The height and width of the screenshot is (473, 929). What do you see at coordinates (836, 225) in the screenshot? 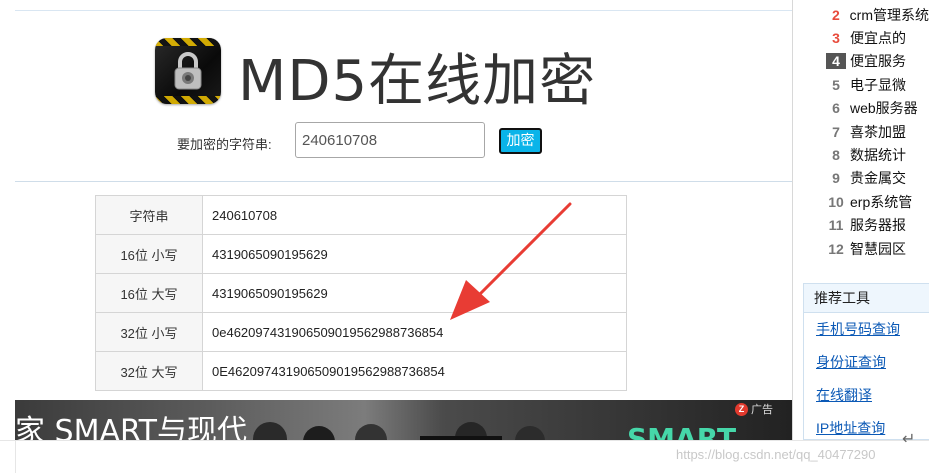
I see `rank-number: 11` at bounding box center [836, 225].